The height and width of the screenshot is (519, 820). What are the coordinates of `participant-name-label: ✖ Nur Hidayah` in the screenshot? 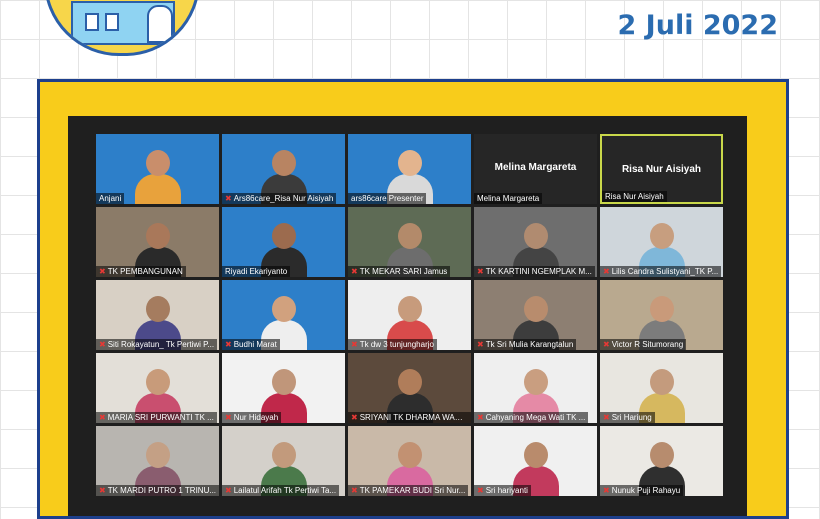 It's located at (252, 417).